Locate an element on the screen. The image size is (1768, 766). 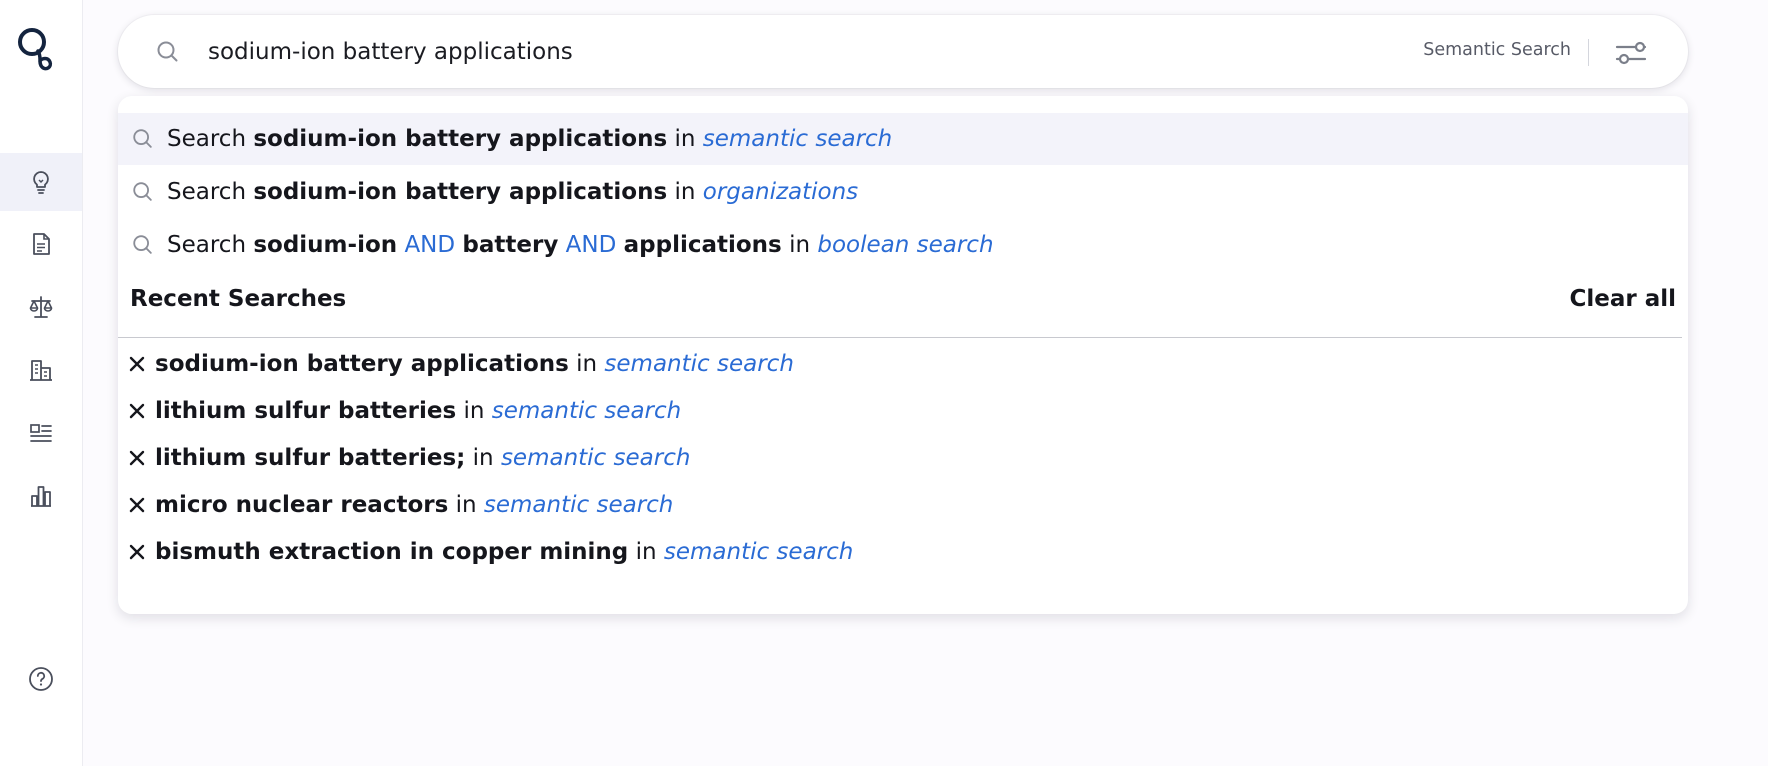
nav-item-insights is located at coordinates (41, 182).